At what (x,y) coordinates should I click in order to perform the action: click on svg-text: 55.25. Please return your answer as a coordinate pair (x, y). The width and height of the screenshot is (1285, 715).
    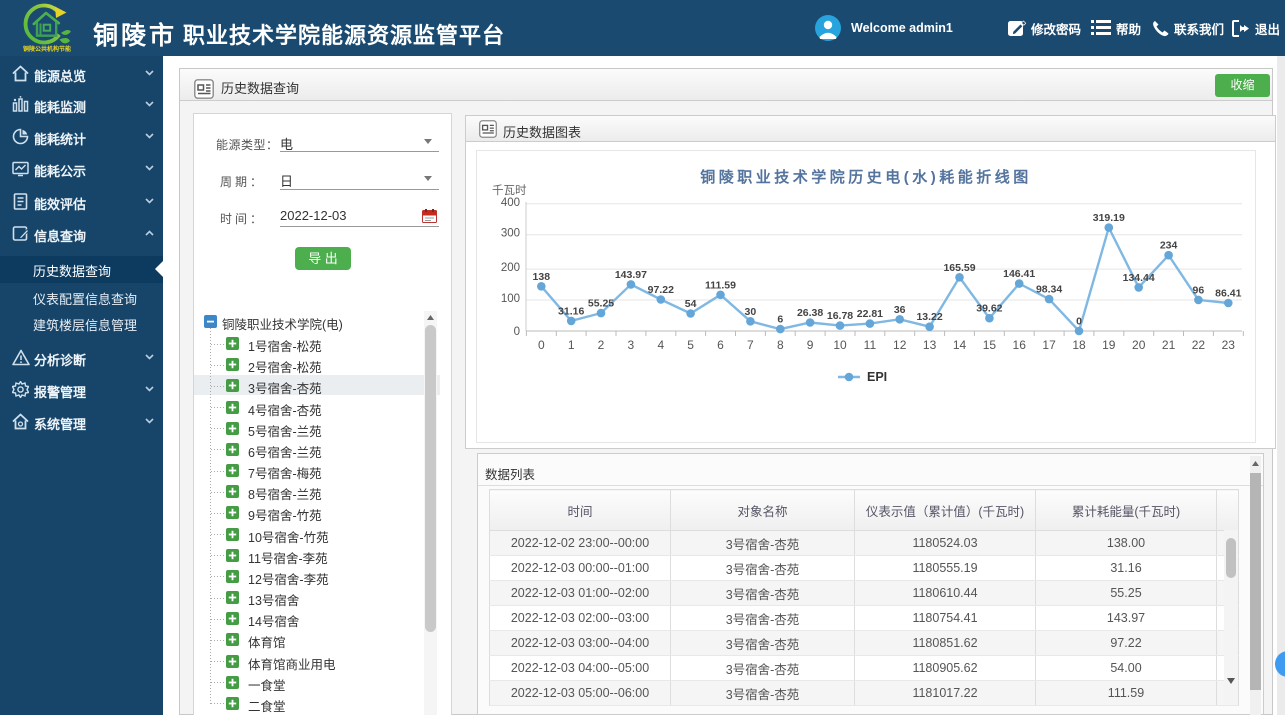
    Looking at the image, I should click on (601, 304).